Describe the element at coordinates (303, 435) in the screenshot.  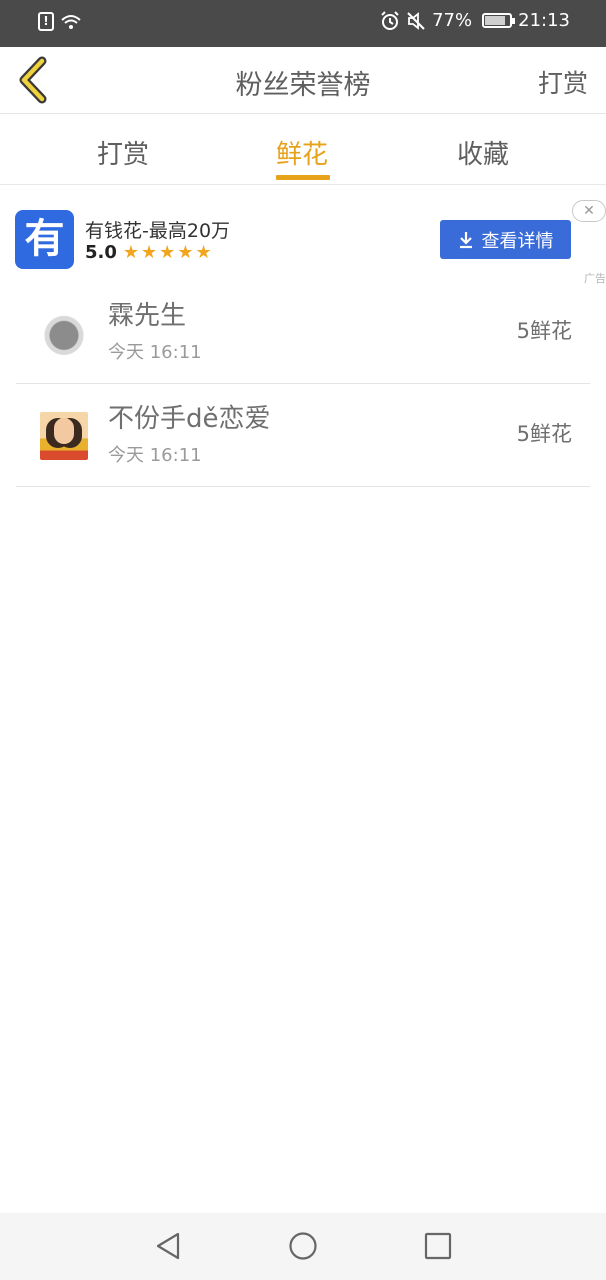
I see `list-item: 不份手dě恋爱 今天 16:11 5鲜花` at that location.